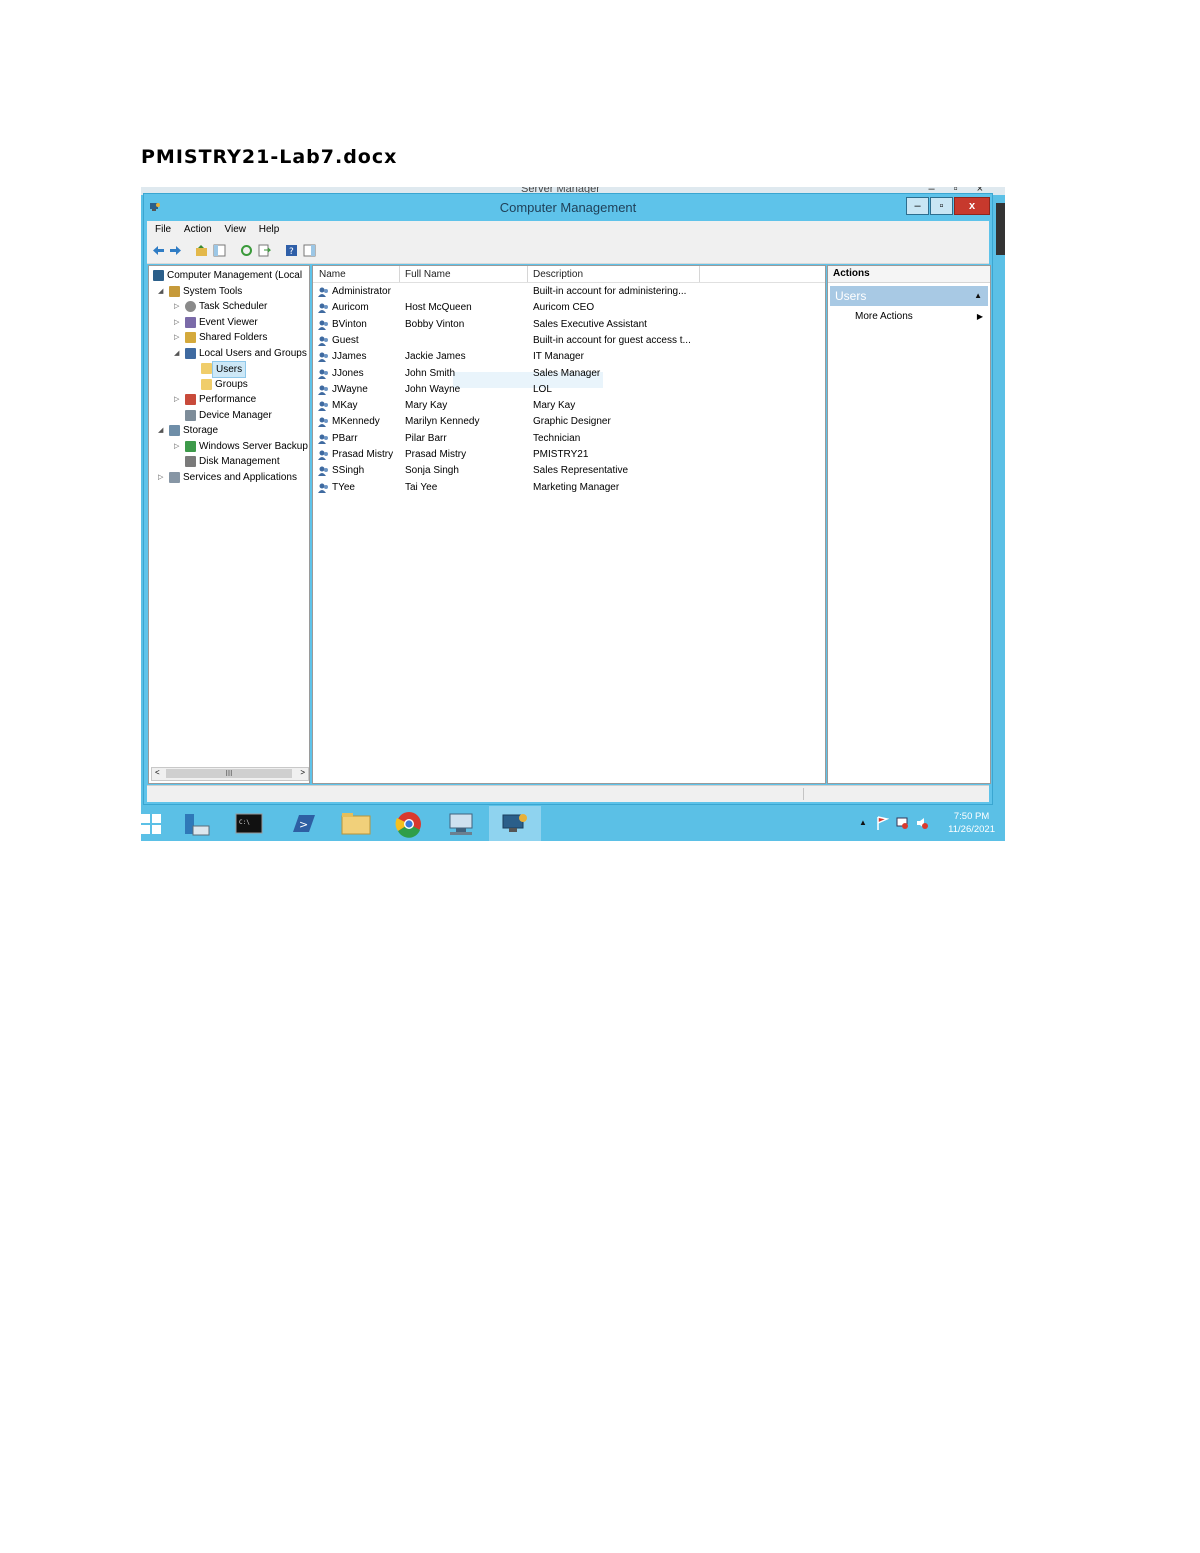  What do you see at coordinates (978, 296) in the screenshot?
I see `collapse-arrow-icon: ▲` at bounding box center [978, 296].